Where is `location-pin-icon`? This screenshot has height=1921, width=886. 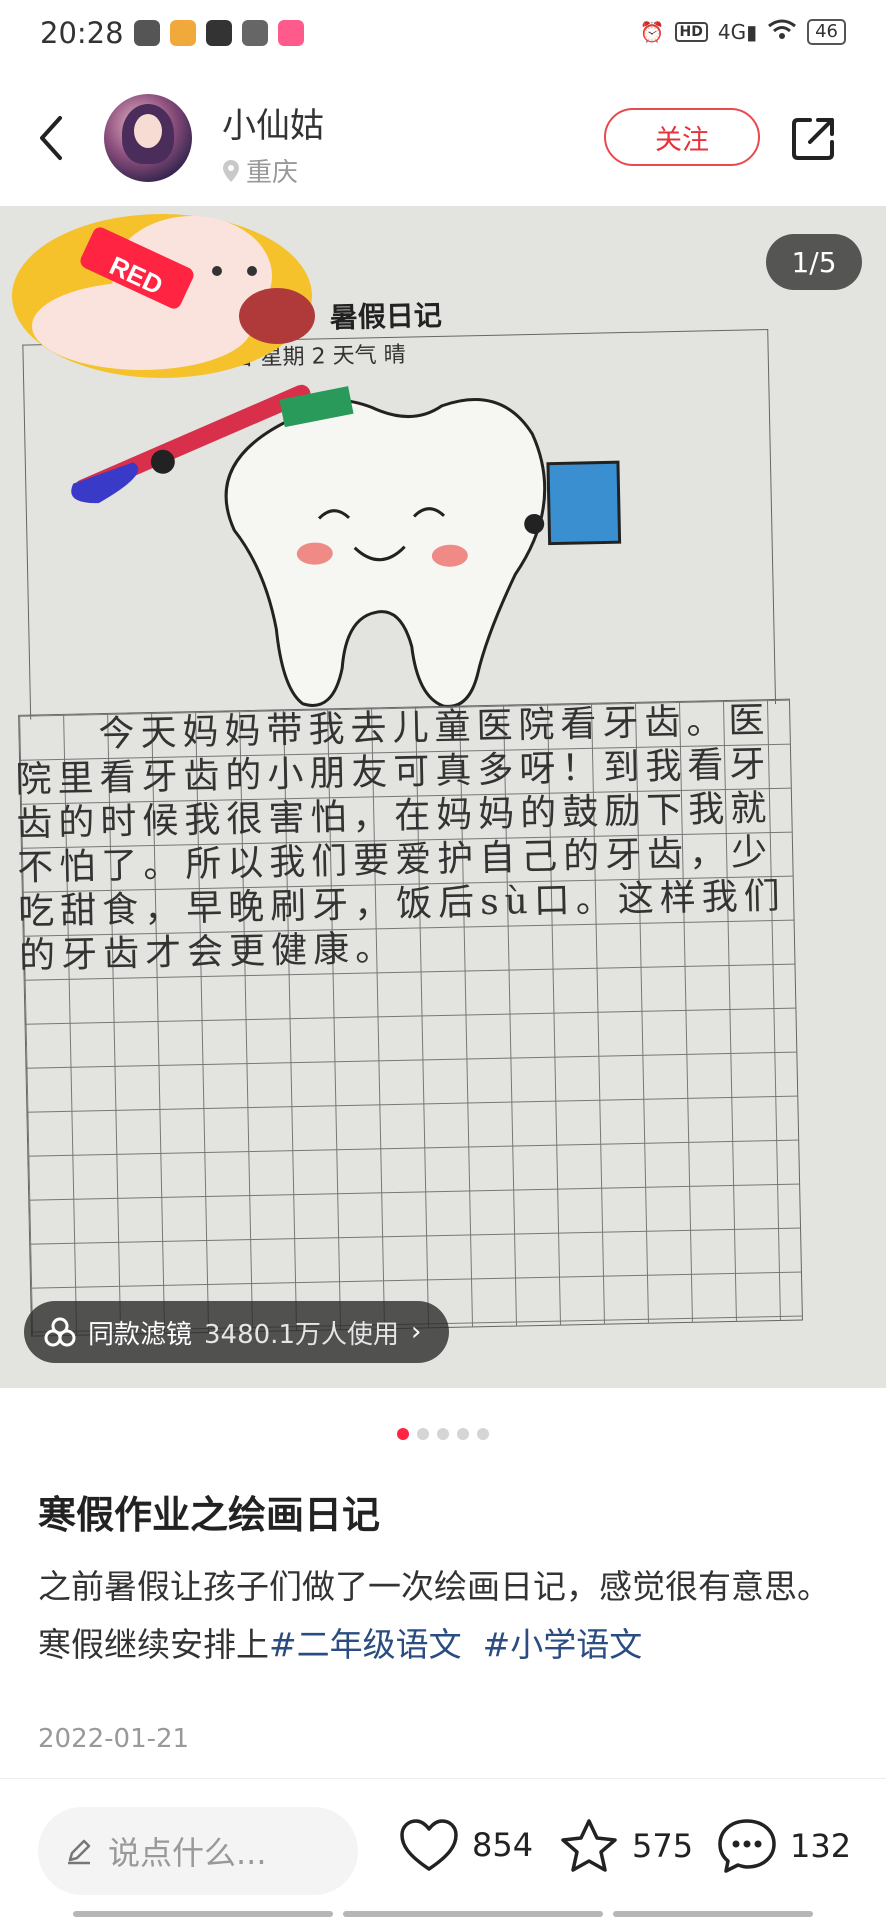 location-pin-icon is located at coordinates (231, 170).